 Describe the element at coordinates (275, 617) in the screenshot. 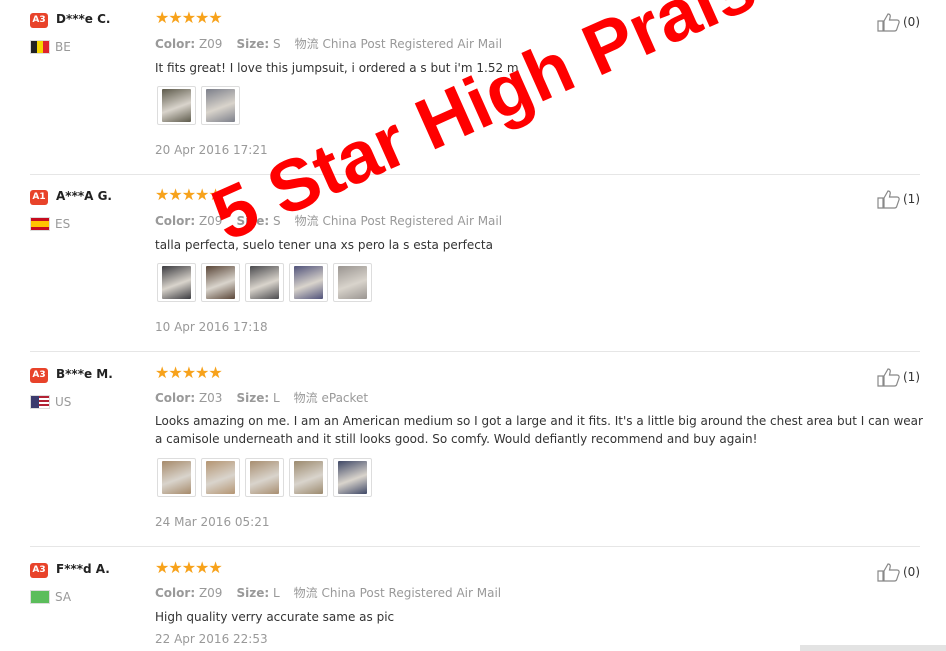

I see `review-text: High quality verry accurate same as pic` at that location.